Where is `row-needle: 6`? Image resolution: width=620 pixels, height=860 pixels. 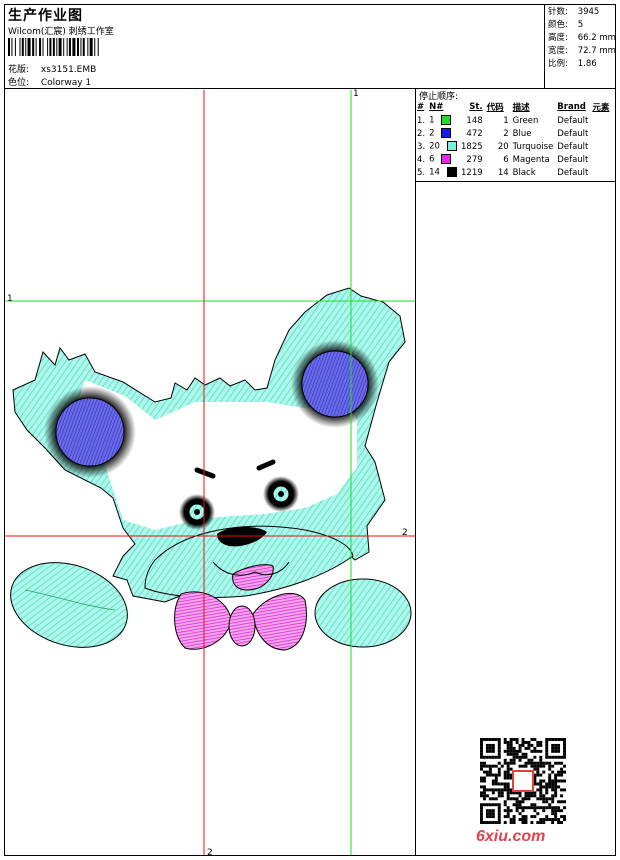
row-needle: 6 is located at coordinates (444, 159).